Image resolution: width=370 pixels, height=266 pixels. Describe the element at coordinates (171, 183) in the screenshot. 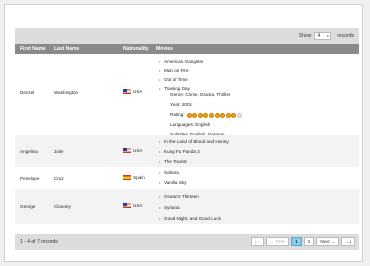

I see `movie-item: Vanilla Sky` at that location.